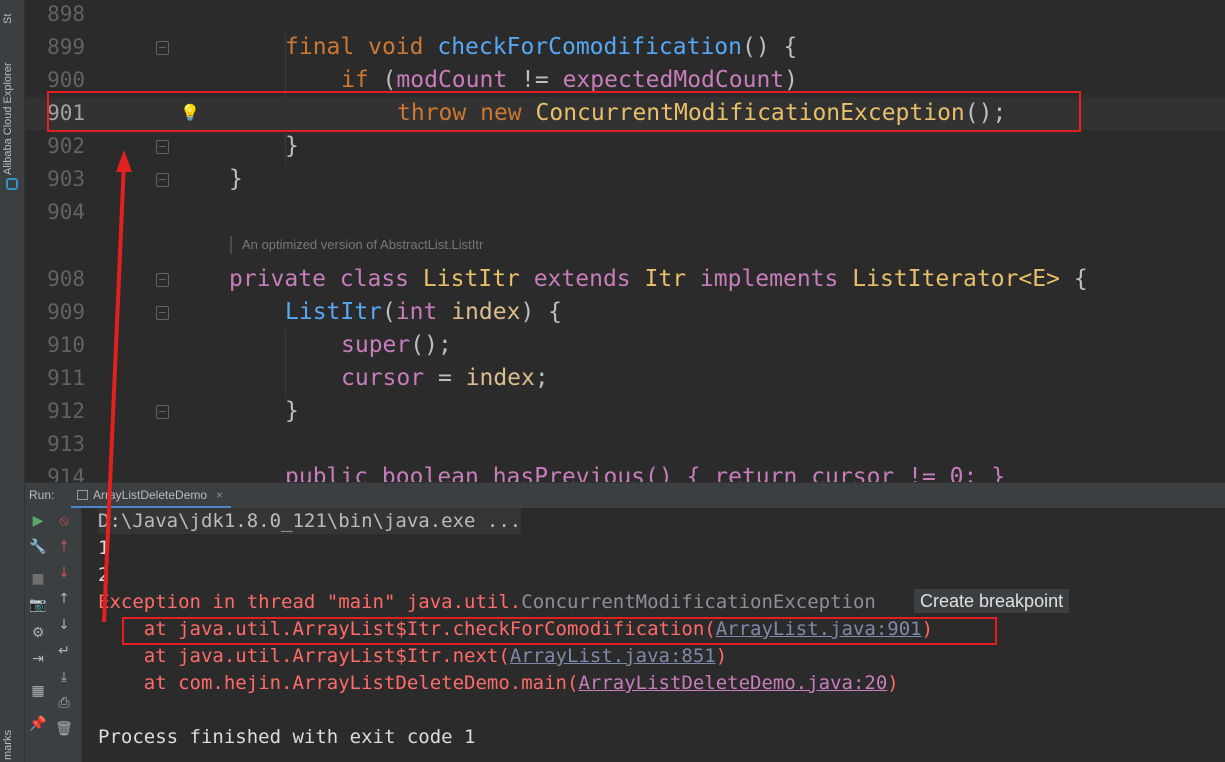  What do you see at coordinates (625, 179) in the screenshot?
I see `code-line: 903 }` at bounding box center [625, 179].